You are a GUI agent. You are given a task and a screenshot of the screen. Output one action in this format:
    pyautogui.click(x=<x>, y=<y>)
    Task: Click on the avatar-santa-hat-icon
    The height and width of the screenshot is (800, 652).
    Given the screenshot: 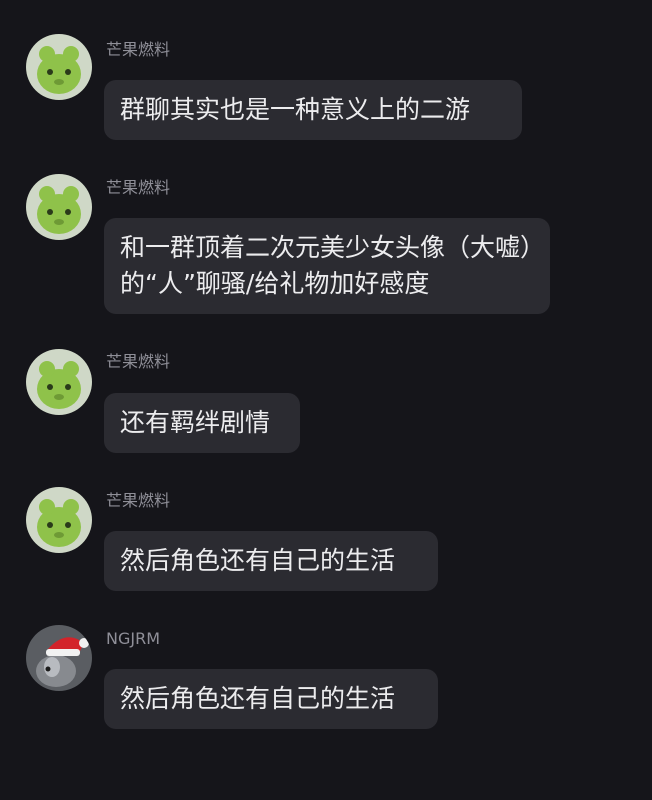 What is the action you would take?
    pyautogui.click(x=59, y=658)
    